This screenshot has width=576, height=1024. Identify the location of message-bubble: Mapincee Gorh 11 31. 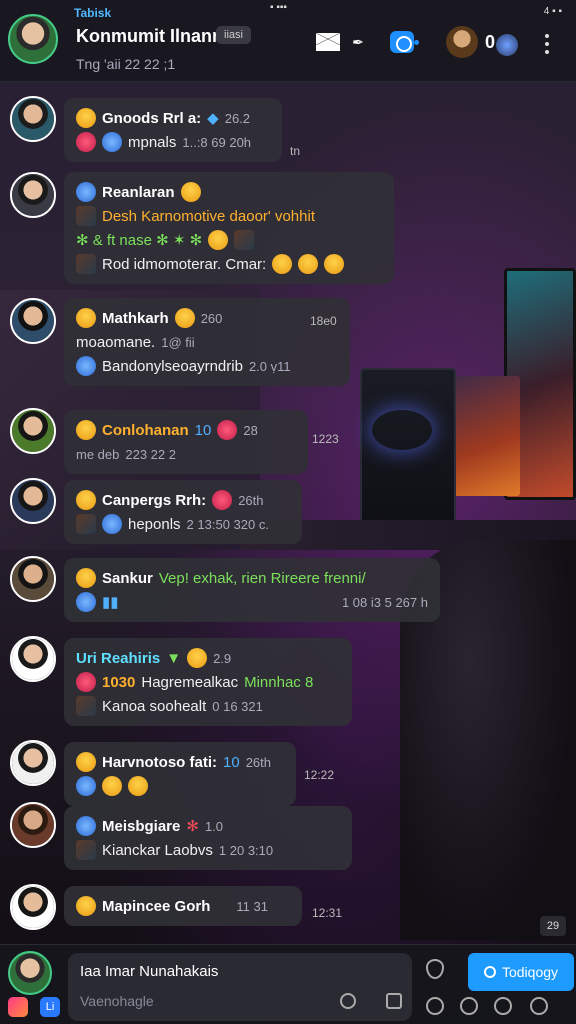
(183, 906).